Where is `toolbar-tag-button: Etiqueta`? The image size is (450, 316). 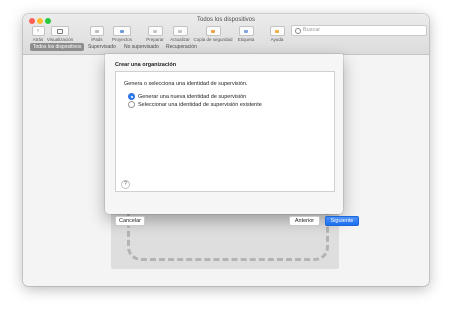
toolbar-tag-button: Etiqueta is located at coordinates (246, 34).